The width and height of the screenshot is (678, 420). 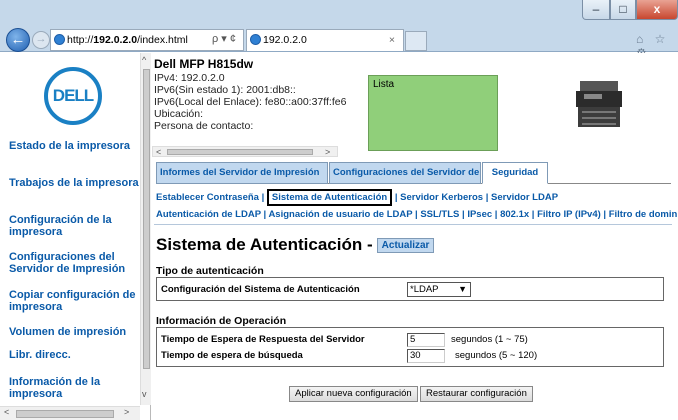 I want to click on auth-system-select: *LDAP ▼, so click(x=439, y=289).